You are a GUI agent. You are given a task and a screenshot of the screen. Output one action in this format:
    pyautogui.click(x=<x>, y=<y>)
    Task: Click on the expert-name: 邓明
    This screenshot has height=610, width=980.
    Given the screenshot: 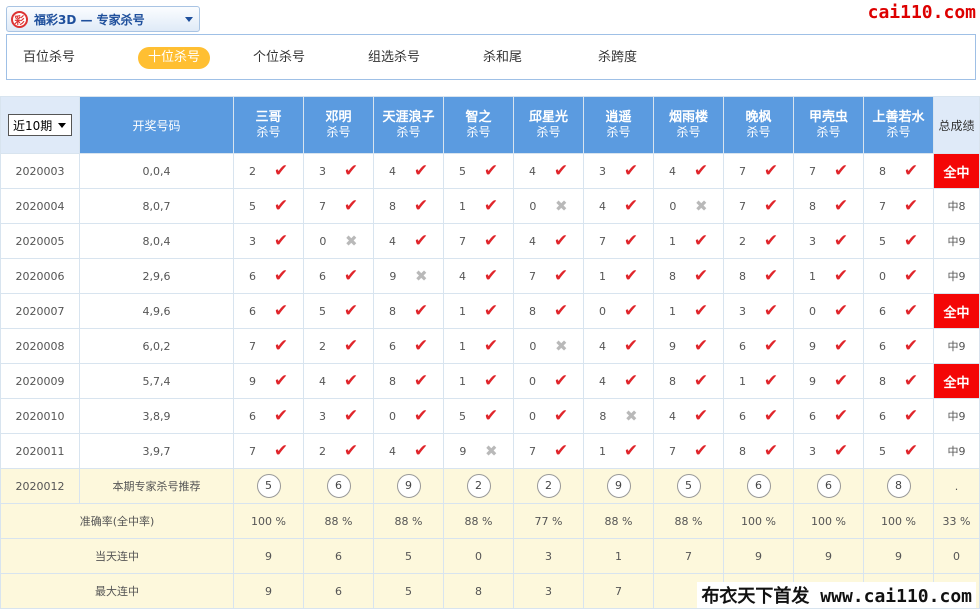 What is the action you would take?
    pyautogui.click(x=338, y=117)
    